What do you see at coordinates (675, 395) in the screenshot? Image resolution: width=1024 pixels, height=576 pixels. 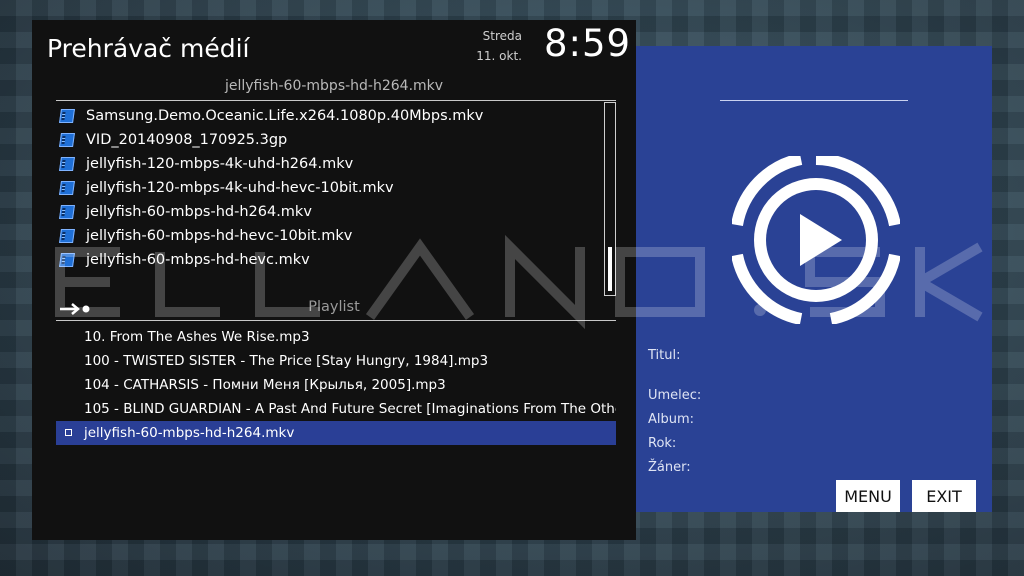 I see `meta-artist-label: Umelec:` at bounding box center [675, 395].